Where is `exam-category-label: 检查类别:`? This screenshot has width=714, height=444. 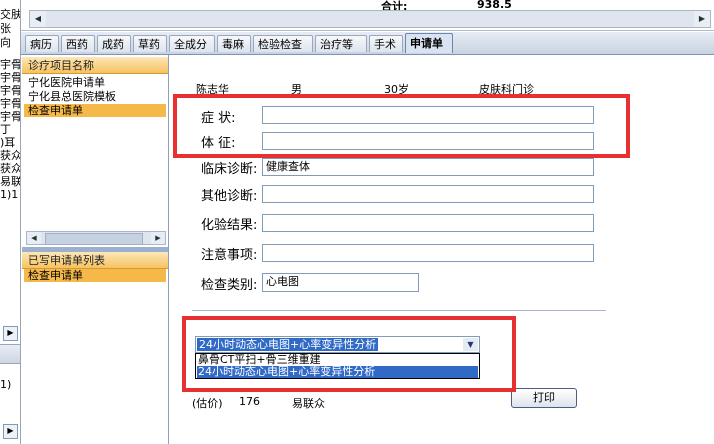
exam-category-label: 检查类别: is located at coordinates (229, 285).